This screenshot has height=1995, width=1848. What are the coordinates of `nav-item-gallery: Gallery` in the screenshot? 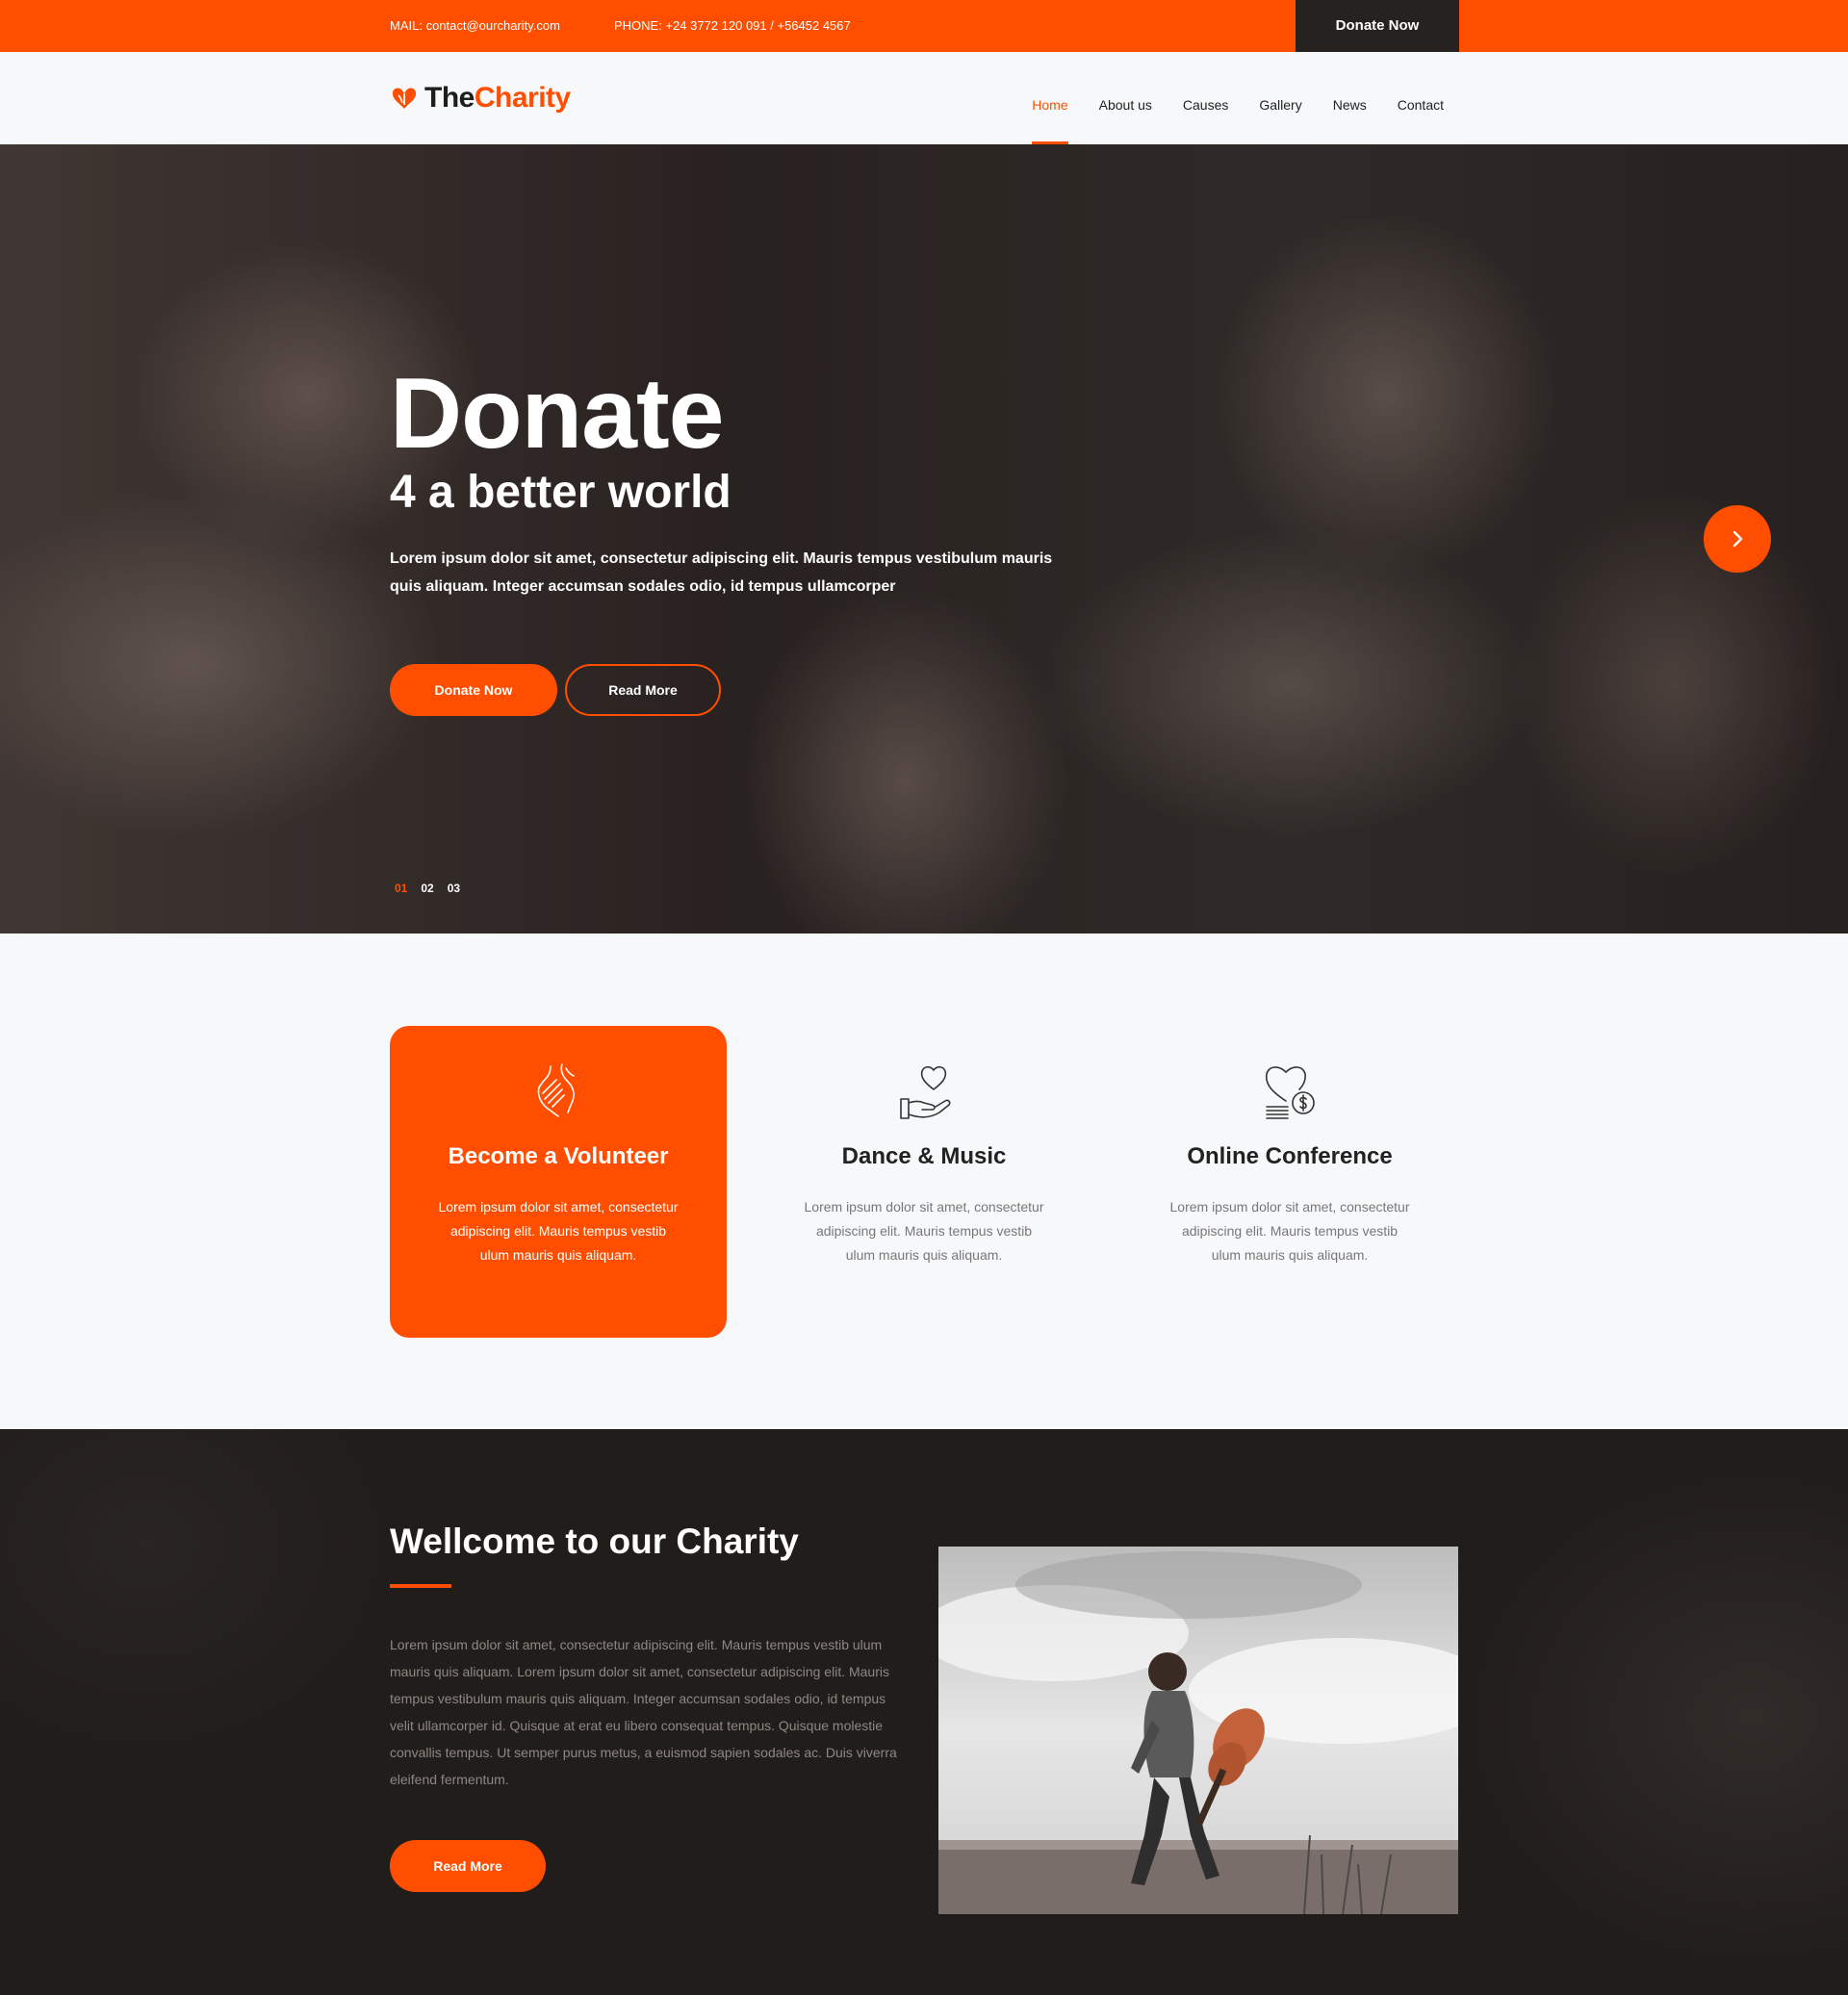 It's located at (1280, 98).